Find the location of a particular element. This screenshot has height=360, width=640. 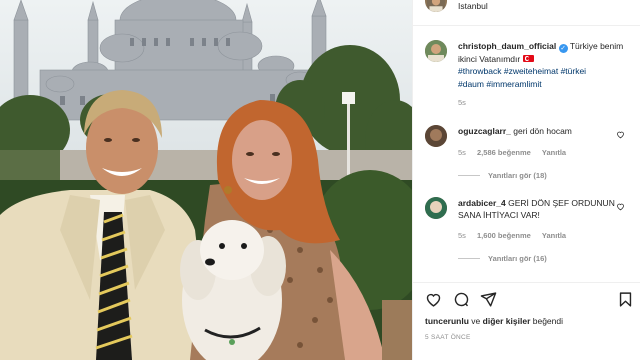

turkey-flag-icon is located at coordinates (528, 58).